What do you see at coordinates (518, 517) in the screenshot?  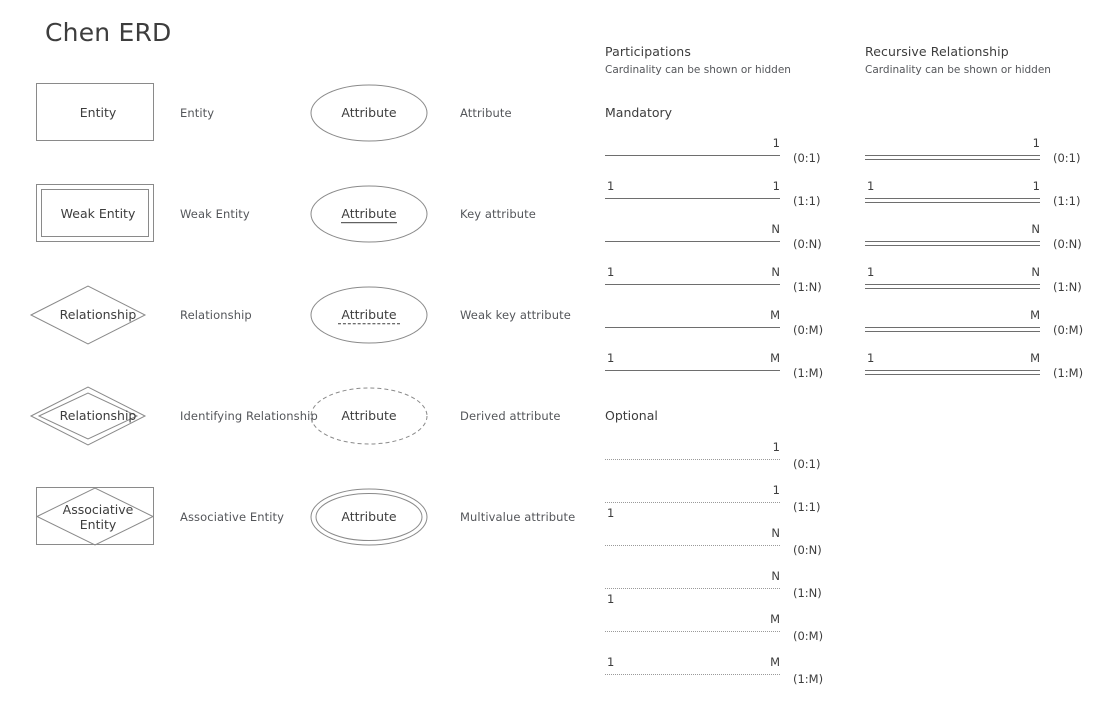 I see `legend-label-multivalue-attribute: Multivalue attribute` at bounding box center [518, 517].